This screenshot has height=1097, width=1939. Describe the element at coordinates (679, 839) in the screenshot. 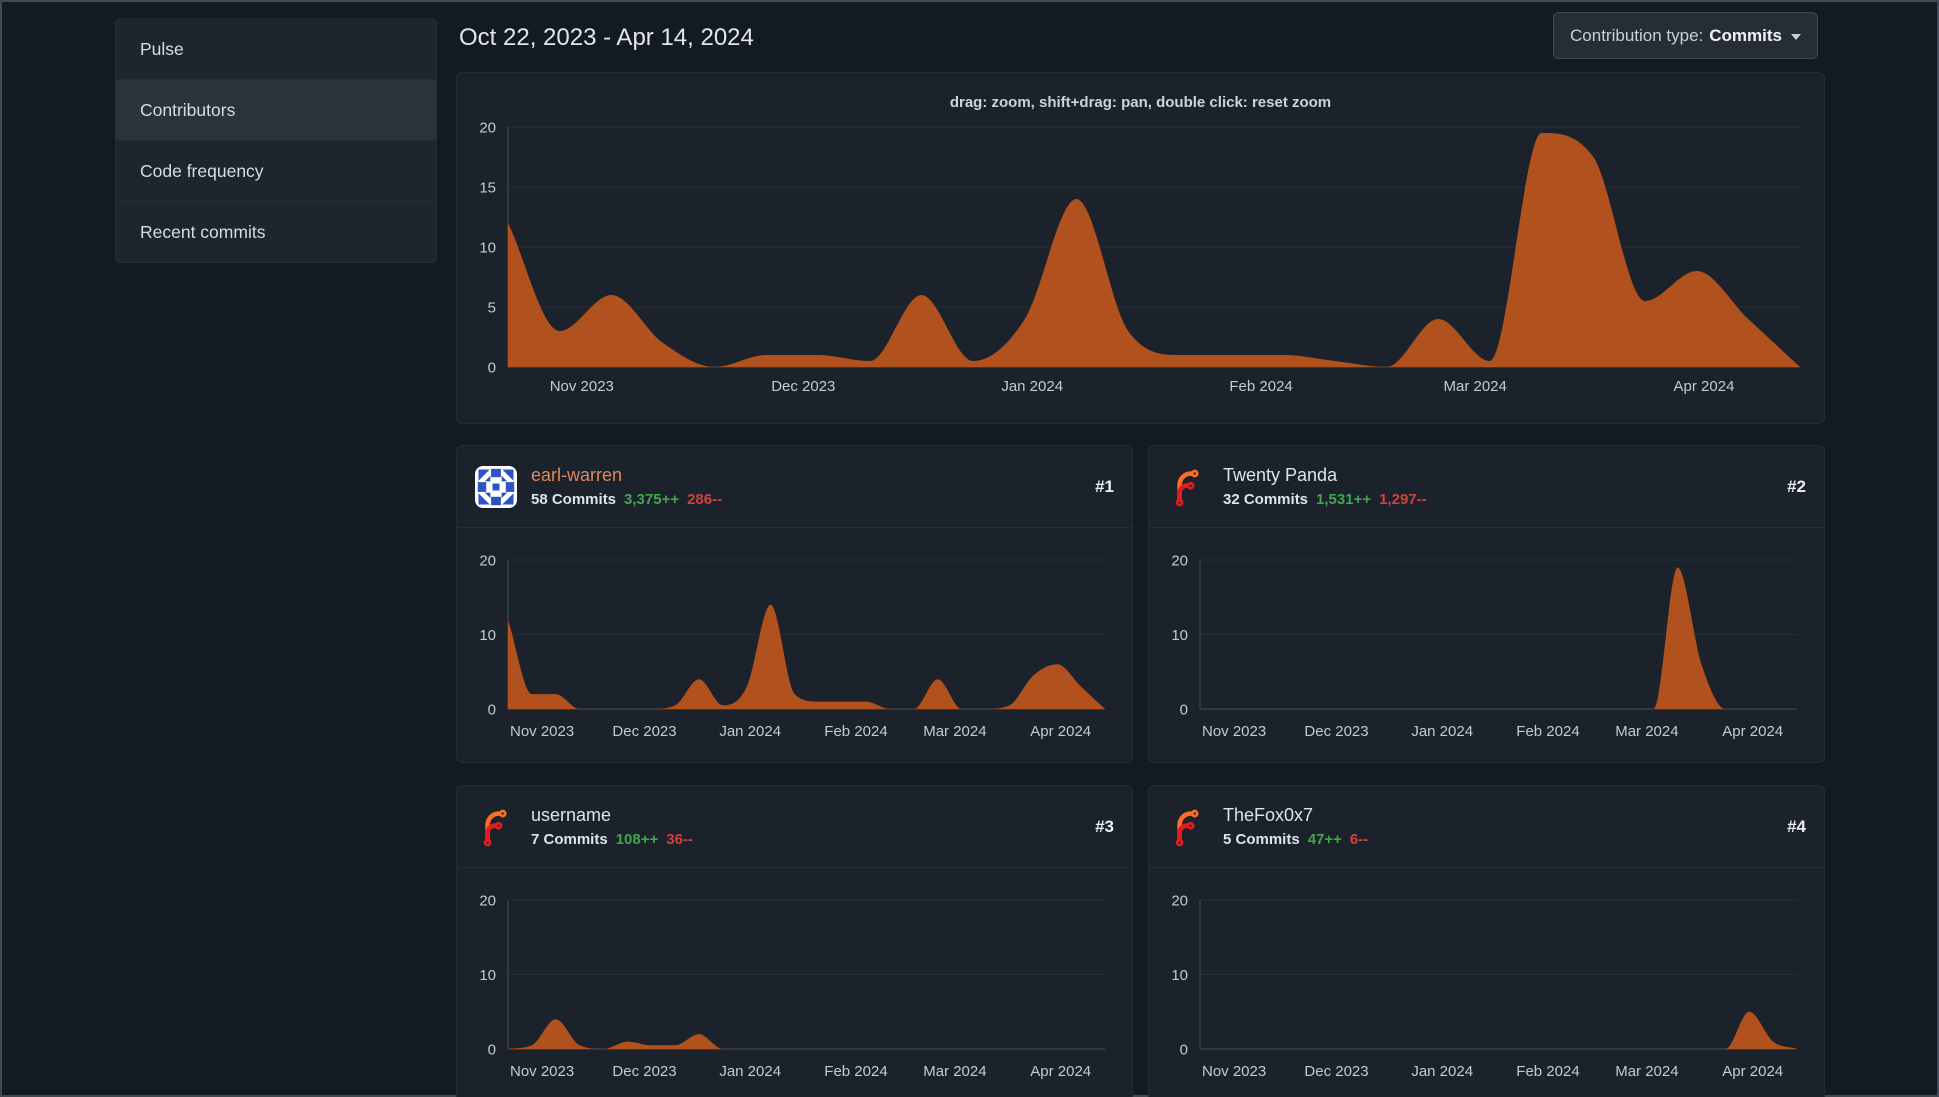

I see `deletions-count: 36--` at that location.